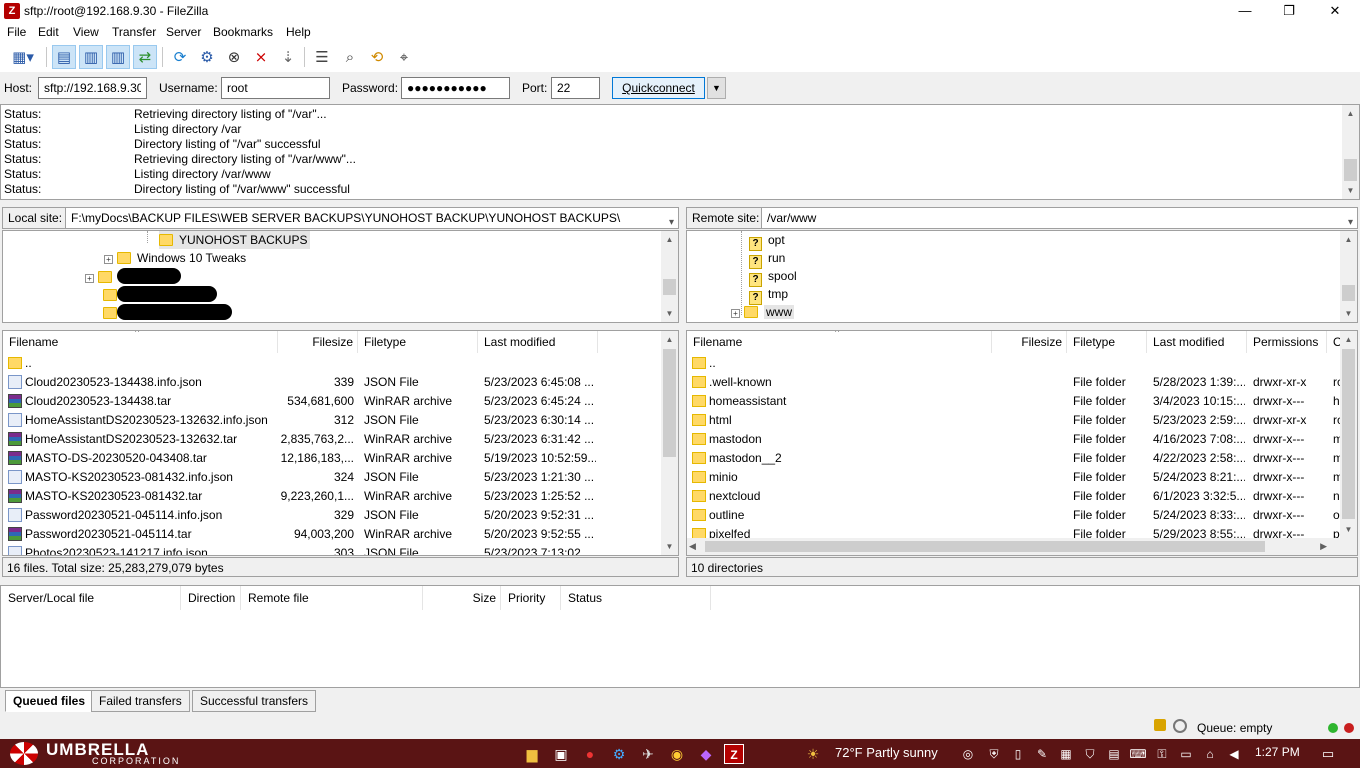 This screenshot has height=768, width=1360. What do you see at coordinates (350, 57) in the screenshot?
I see `toggle-compare-icon: ⌕` at bounding box center [350, 57].